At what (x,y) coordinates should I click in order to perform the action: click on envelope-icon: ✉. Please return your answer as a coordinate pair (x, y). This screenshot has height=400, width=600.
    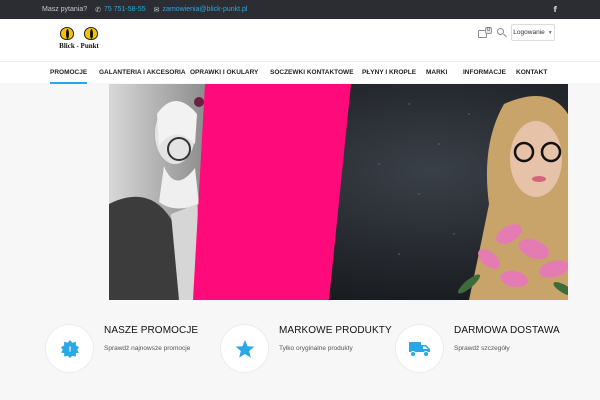
    Looking at the image, I should click on (156, 10).